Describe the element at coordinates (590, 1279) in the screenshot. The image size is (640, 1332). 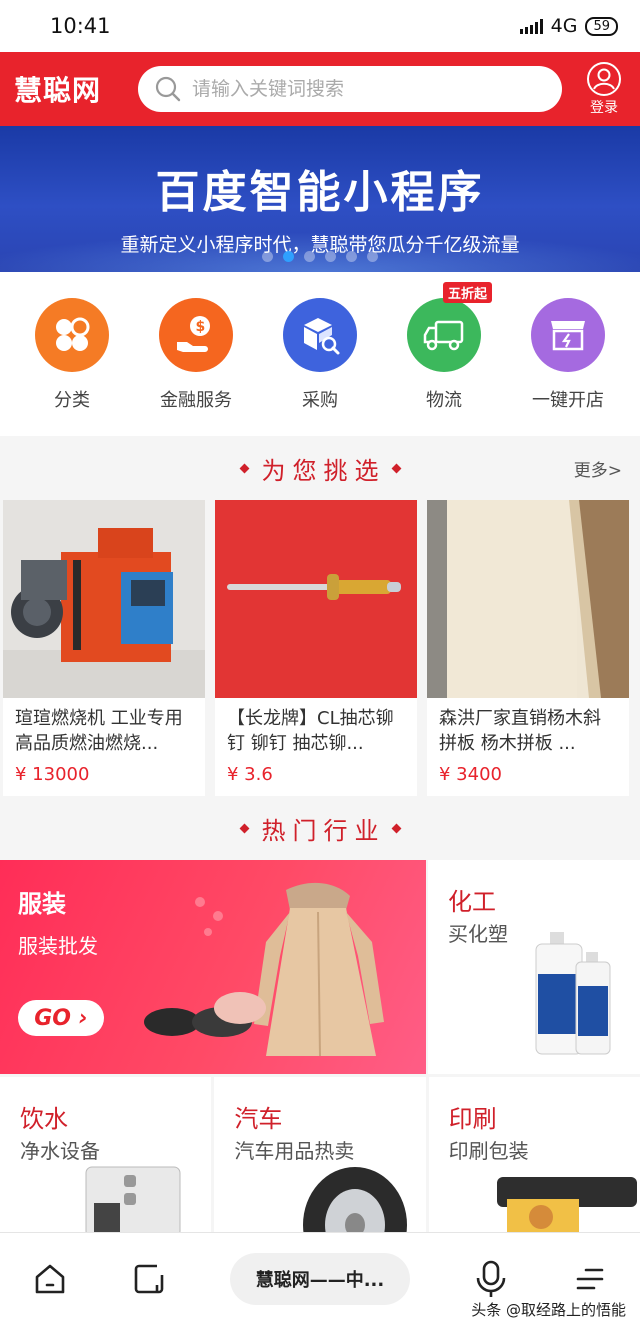
I see `menu-icon` at that location.